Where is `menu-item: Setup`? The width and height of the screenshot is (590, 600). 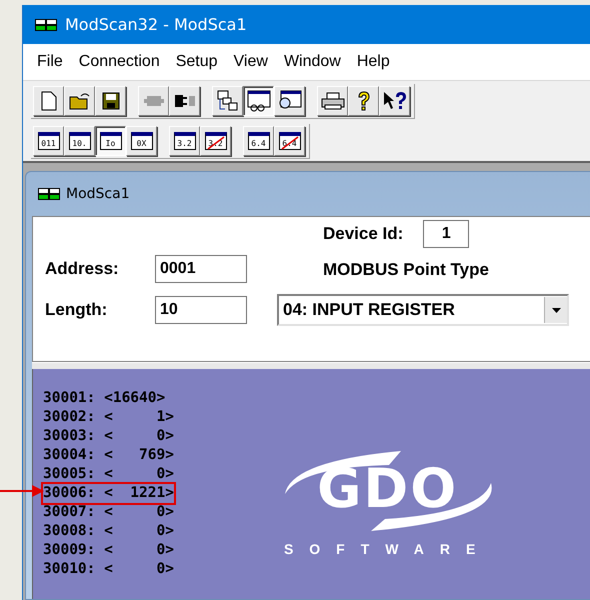
menu-item: Setup is located at coordinates (197, 62).